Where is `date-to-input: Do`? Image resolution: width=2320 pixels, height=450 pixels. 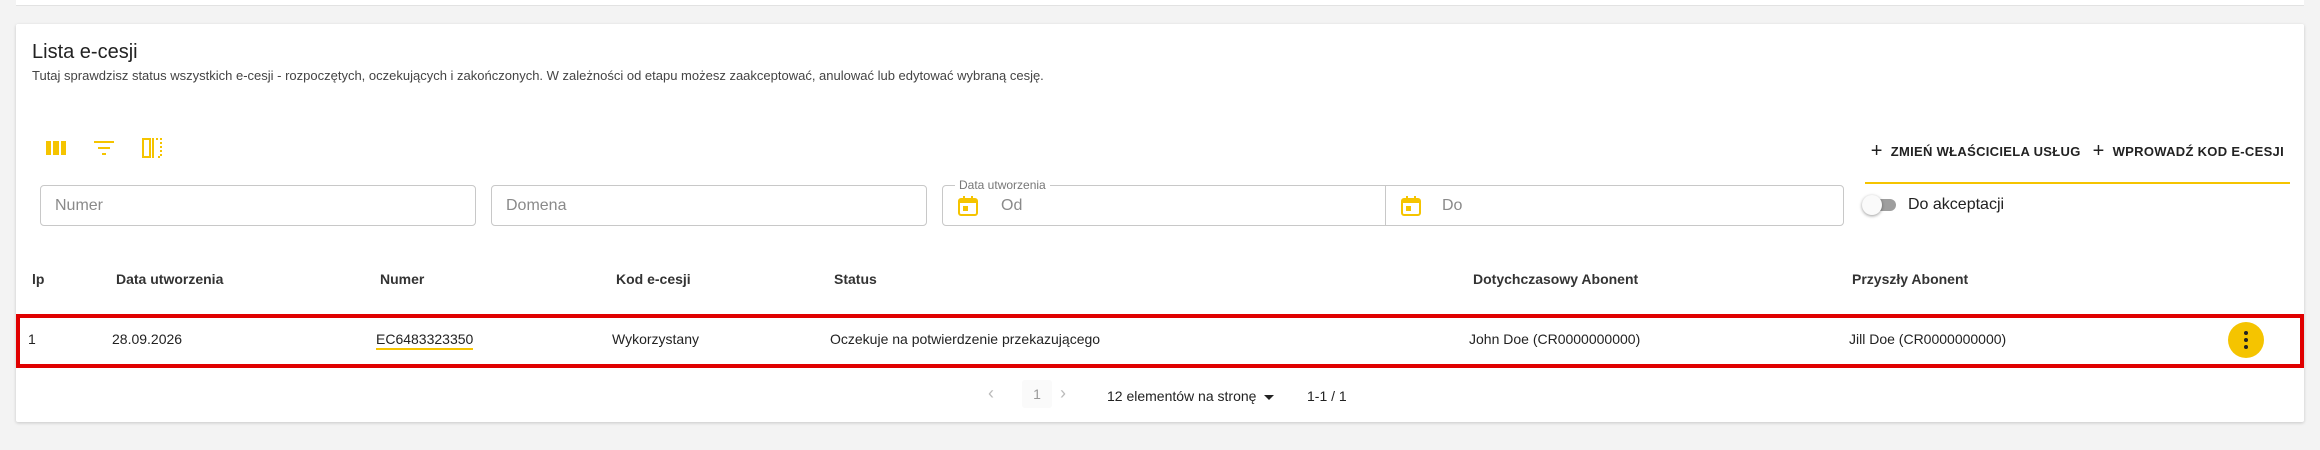 date-to-input: Do is located at coordinates (1615, 205).